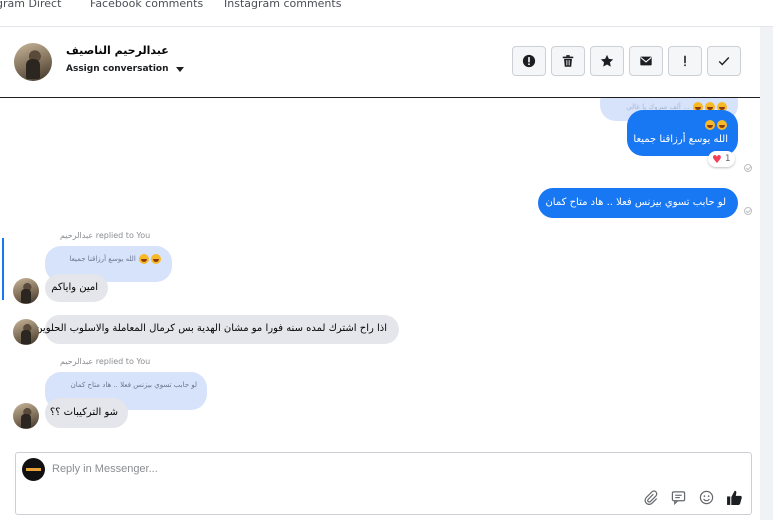 The height and width of the screenshot is (520, 773). I want to click on scroll-indicator, so click(3, 269).